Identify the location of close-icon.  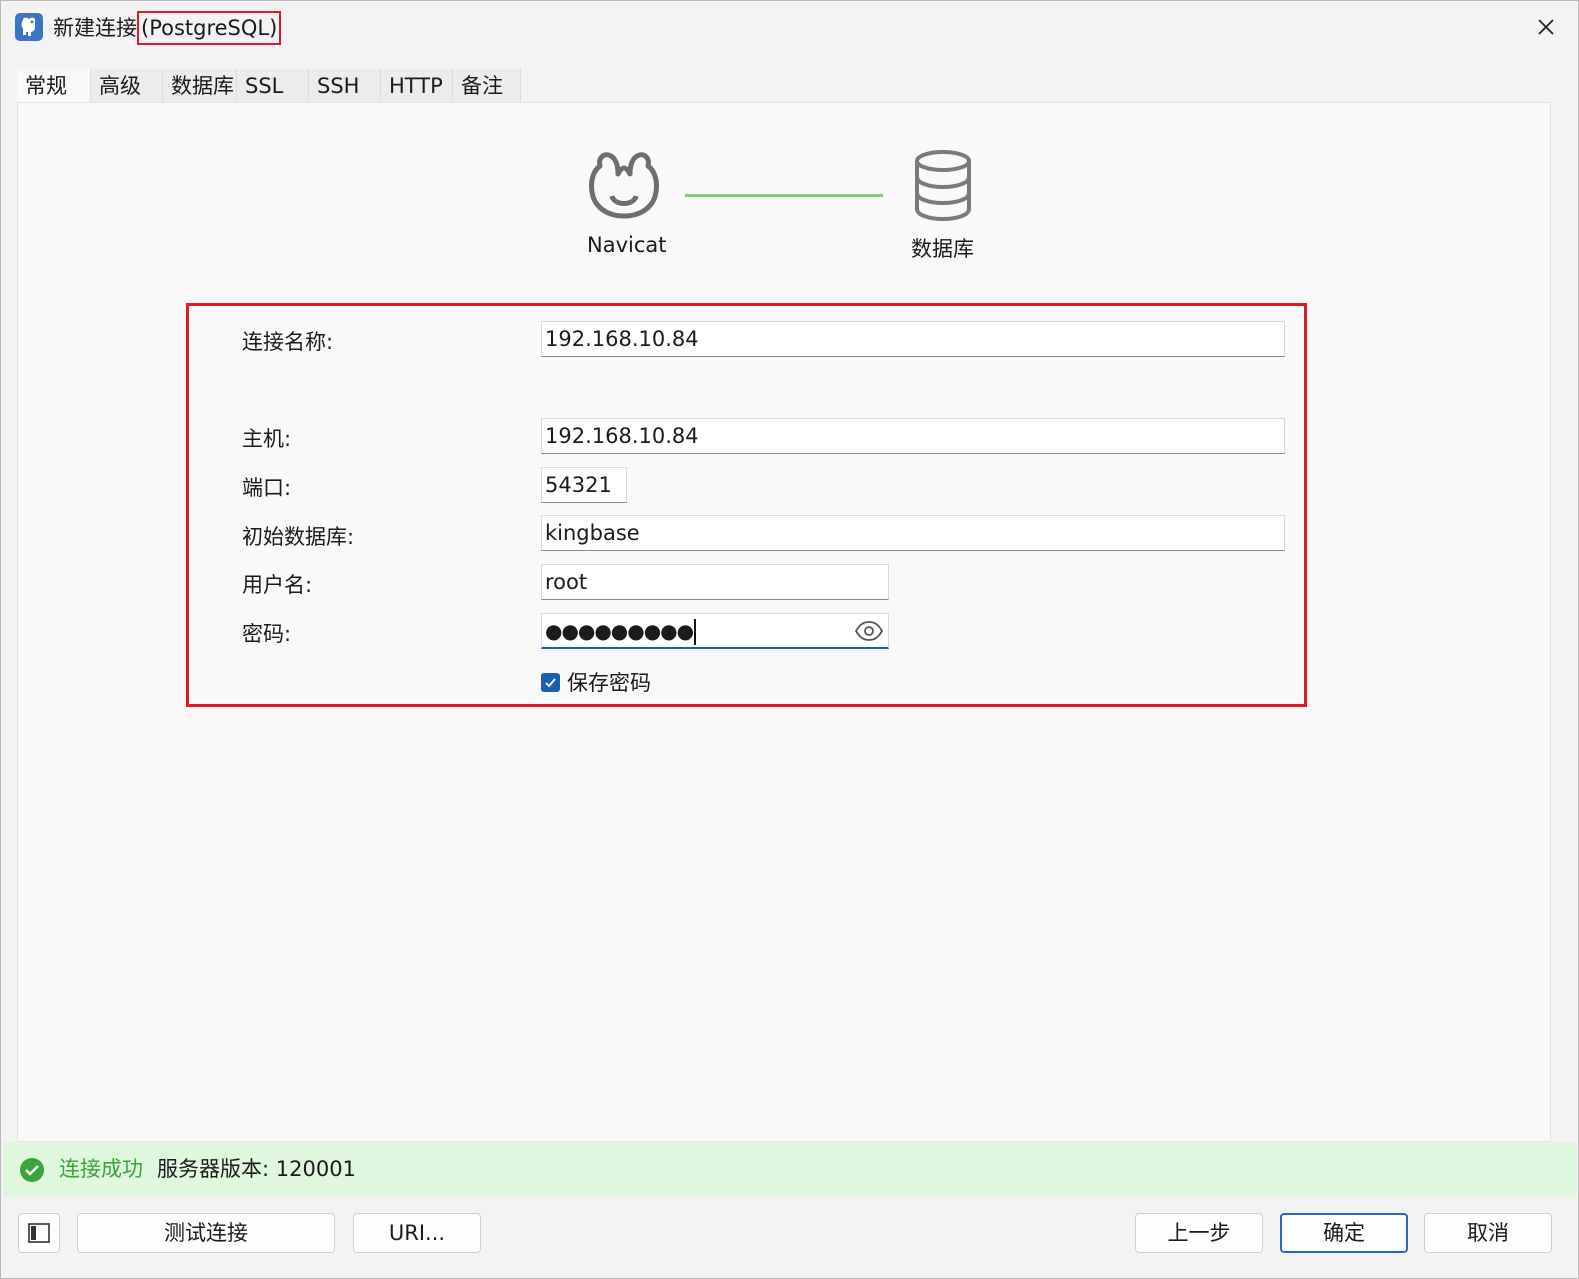
(1546, 27).